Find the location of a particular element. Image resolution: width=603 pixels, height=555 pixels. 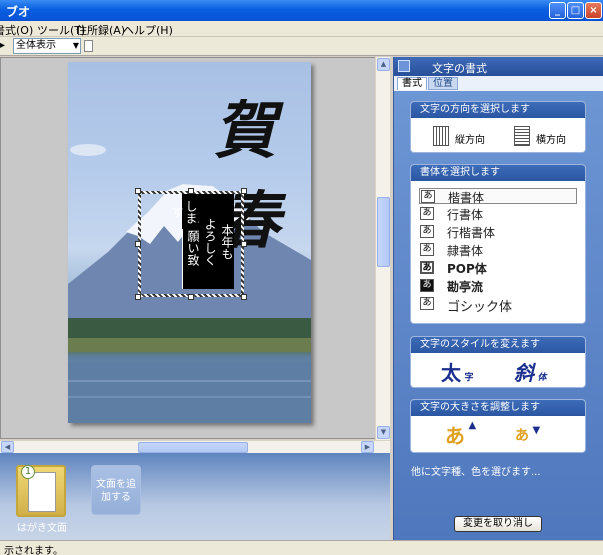

font-item-reisho: あ 隷書体 is located at coordinates (498, 250).